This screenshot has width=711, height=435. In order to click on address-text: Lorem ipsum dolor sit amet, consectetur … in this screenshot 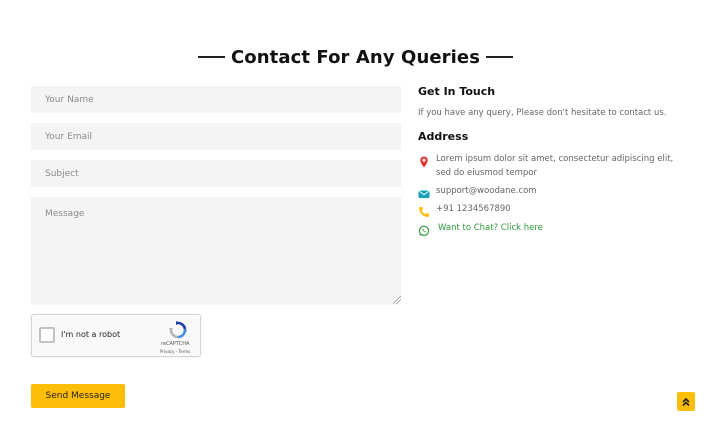, I will do `click(555, 166)`.